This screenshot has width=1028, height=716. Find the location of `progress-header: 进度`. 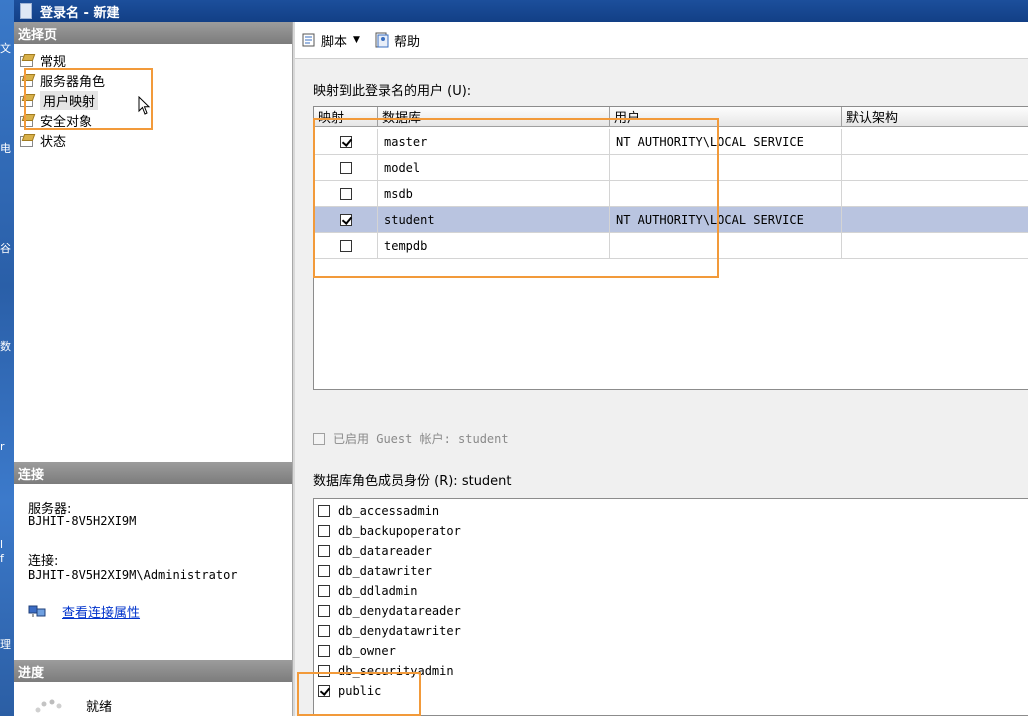

progress-header: 进度 is located at coordinates (153, 671).